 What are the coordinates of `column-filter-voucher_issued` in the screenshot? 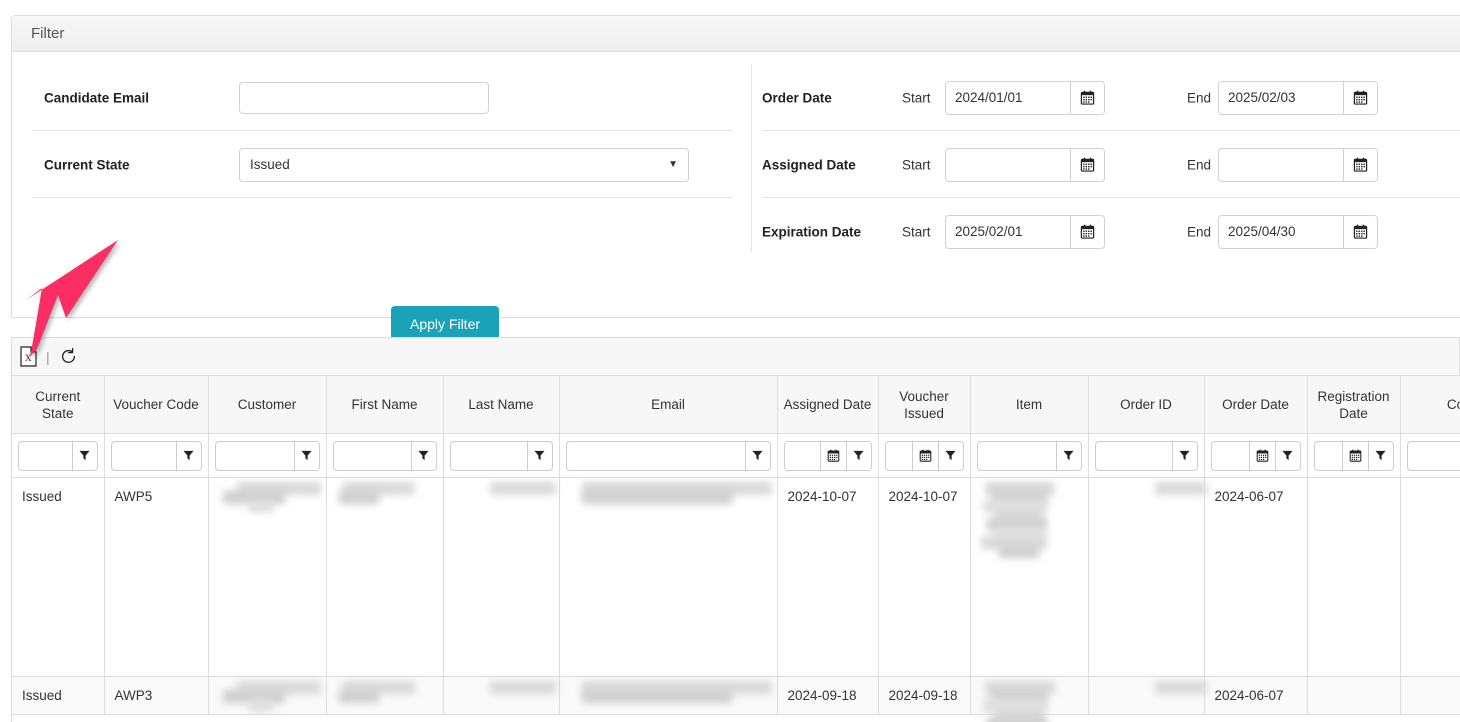 It's located at (924, 455).